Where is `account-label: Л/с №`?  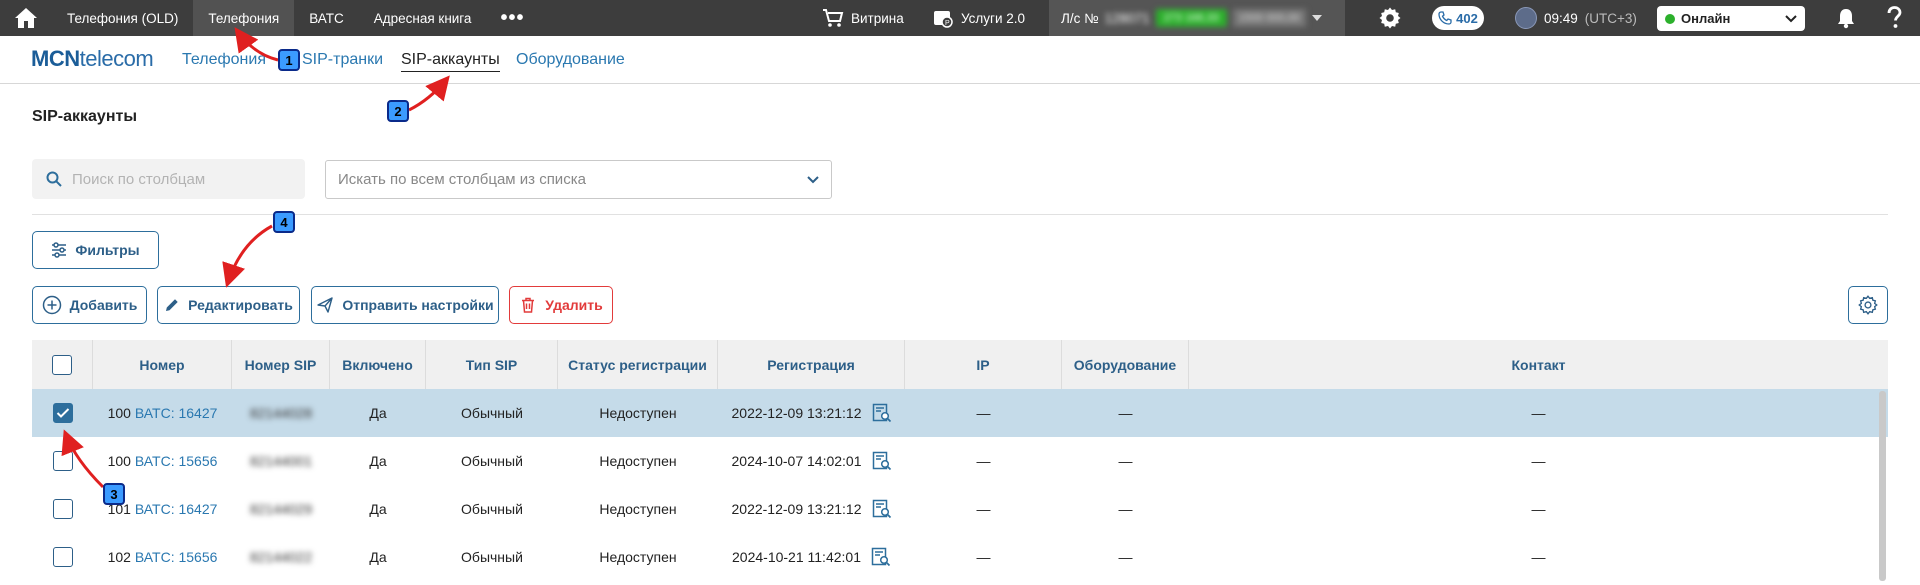 account-label: Л/с № is located at coordinates (1080, 18).